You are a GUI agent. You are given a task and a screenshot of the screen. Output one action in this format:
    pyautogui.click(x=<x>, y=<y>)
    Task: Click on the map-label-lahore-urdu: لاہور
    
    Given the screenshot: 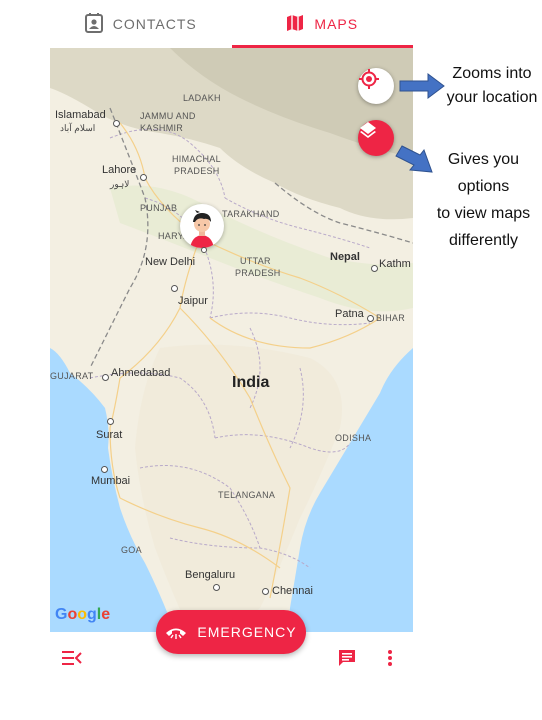 What is the action you would take?
    pyautogui.click(x=120, y=184)
    